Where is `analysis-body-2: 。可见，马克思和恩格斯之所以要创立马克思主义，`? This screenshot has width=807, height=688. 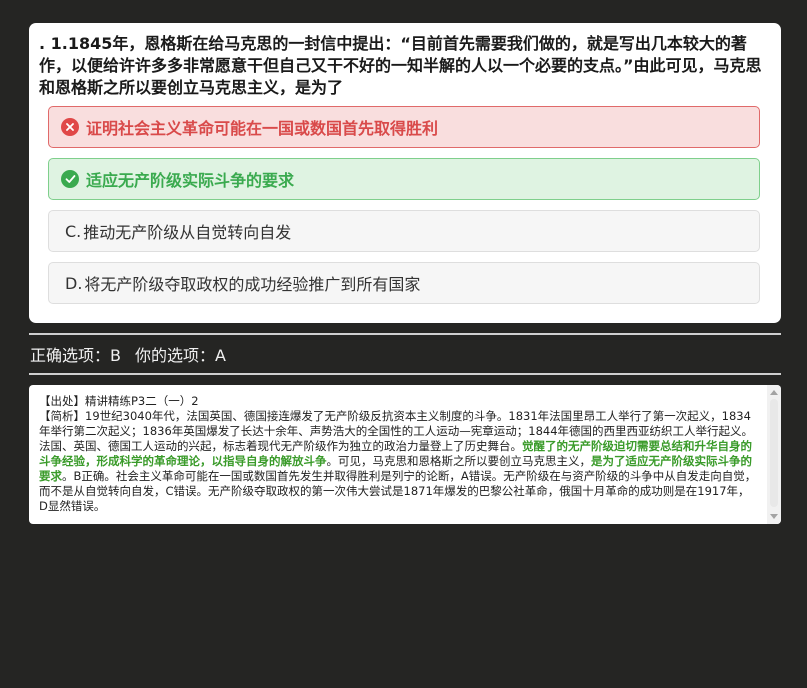 analysis-body-2: 。可见，马克思和恩格斯之所以要创立马克思主义， is located at coordinates (459, 461).